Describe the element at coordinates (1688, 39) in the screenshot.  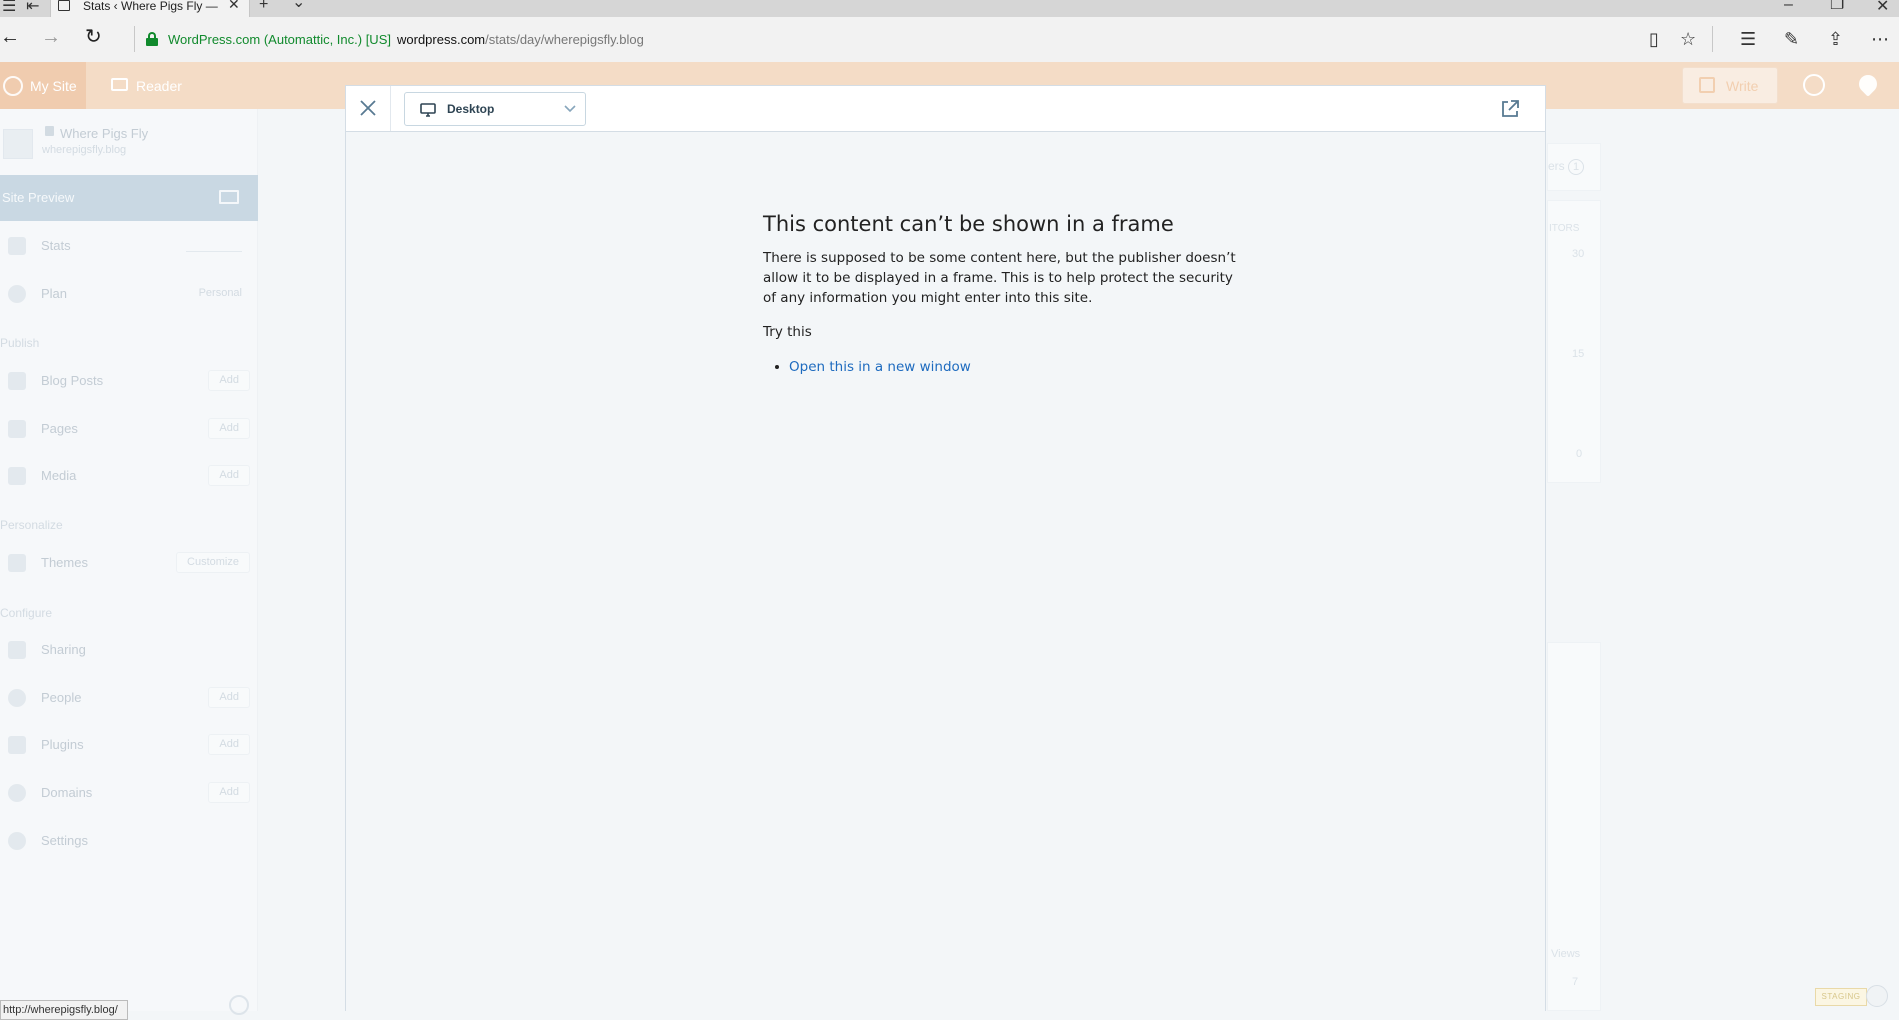
I see `favorite-star-icon: ☆` at that location.